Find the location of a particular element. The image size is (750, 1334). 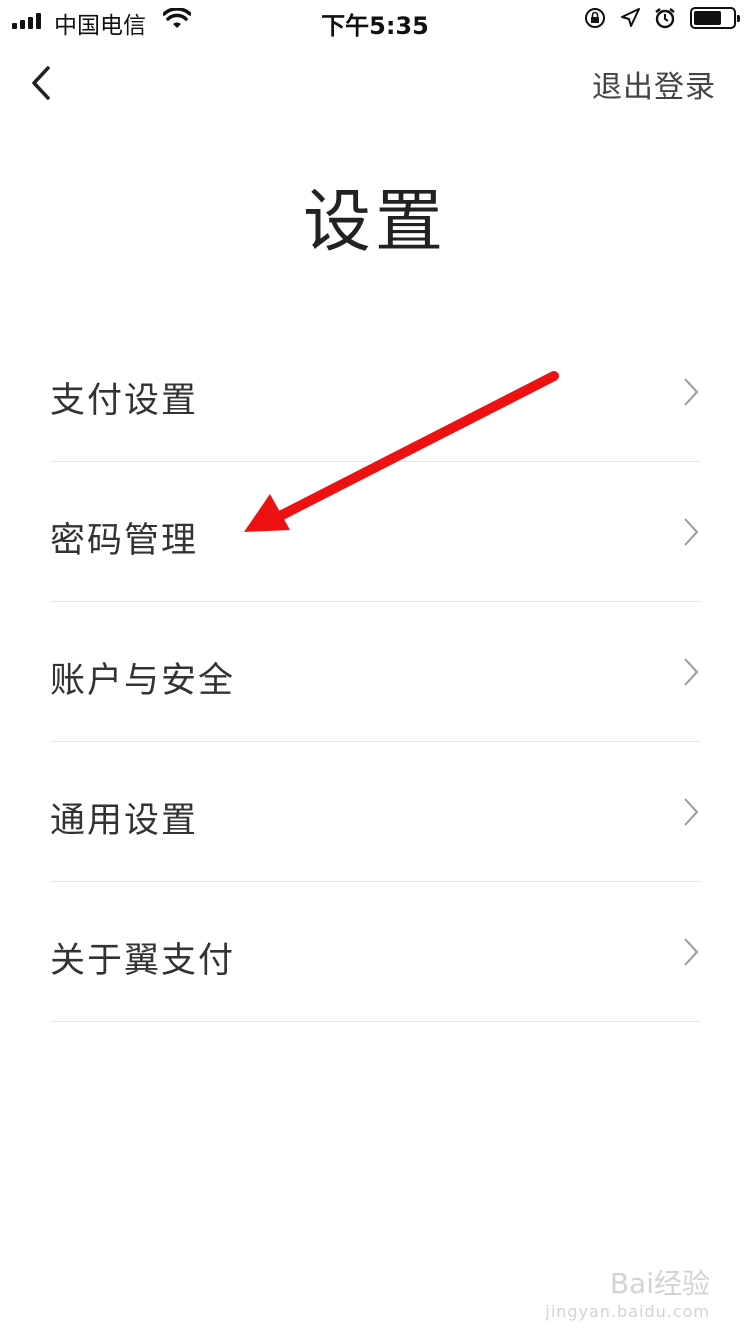

orientation-lock-icon is located at coordinates (595, 18).